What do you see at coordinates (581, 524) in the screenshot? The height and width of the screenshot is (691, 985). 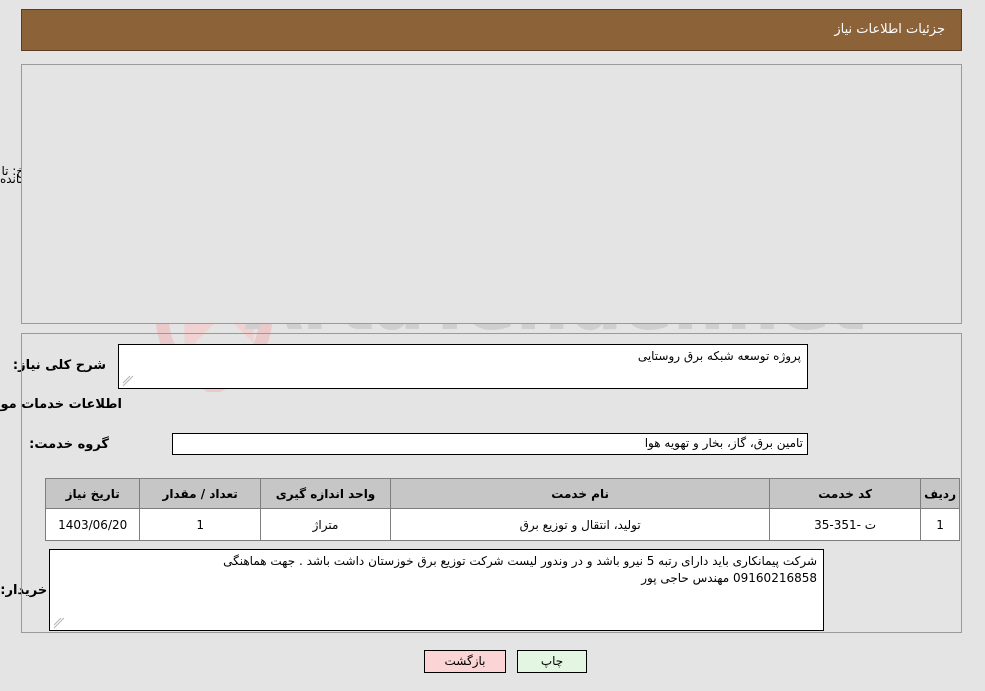 I see `cell-name: تولید، انتقال و توزیع برق` at bounding box center [581, 524].